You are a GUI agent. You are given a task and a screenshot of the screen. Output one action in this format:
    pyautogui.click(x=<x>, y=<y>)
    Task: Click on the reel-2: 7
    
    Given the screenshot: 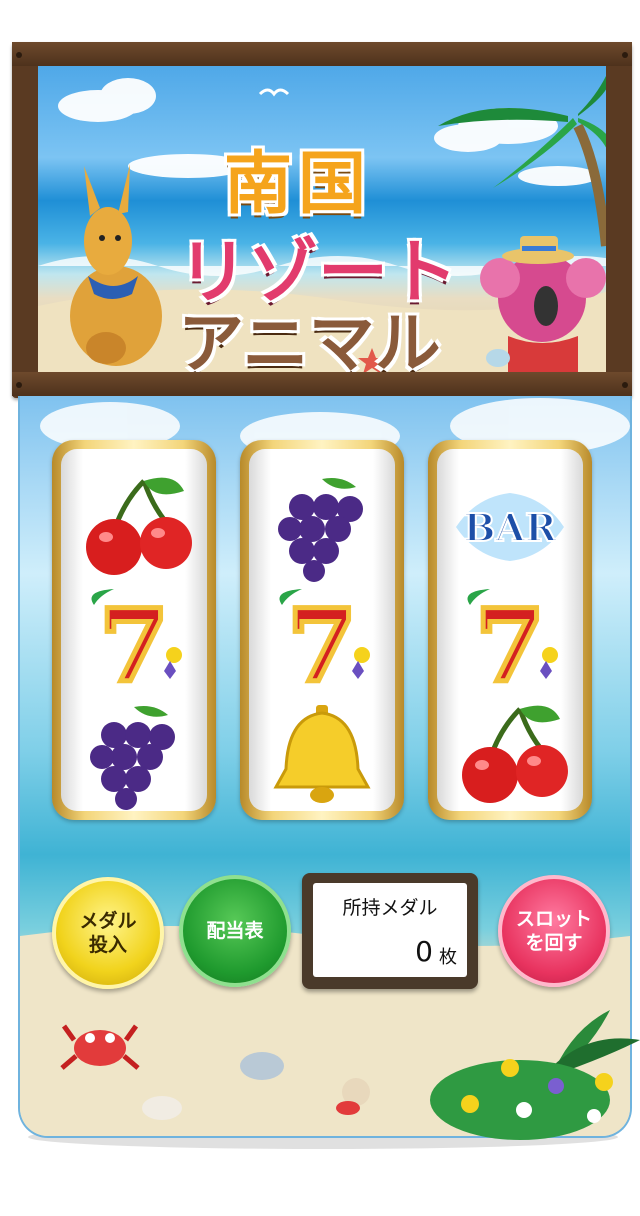 What is the action you would take?
    pyautogui.click(x=322, y=630)
    